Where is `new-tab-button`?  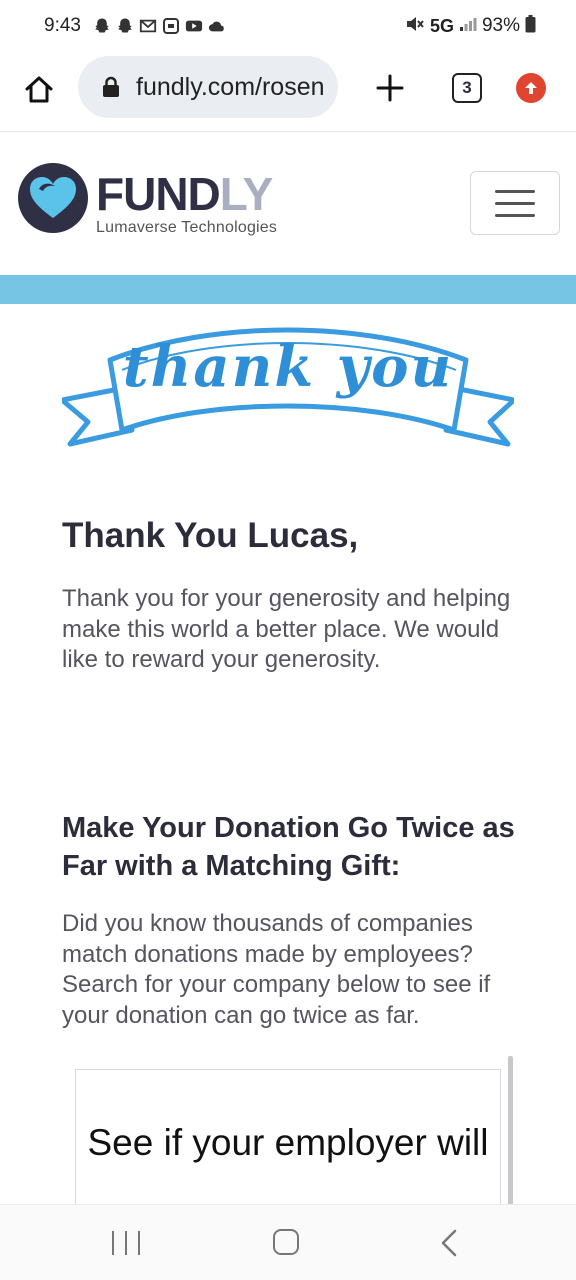 new-tab-button is located at coordinates (390, 88).